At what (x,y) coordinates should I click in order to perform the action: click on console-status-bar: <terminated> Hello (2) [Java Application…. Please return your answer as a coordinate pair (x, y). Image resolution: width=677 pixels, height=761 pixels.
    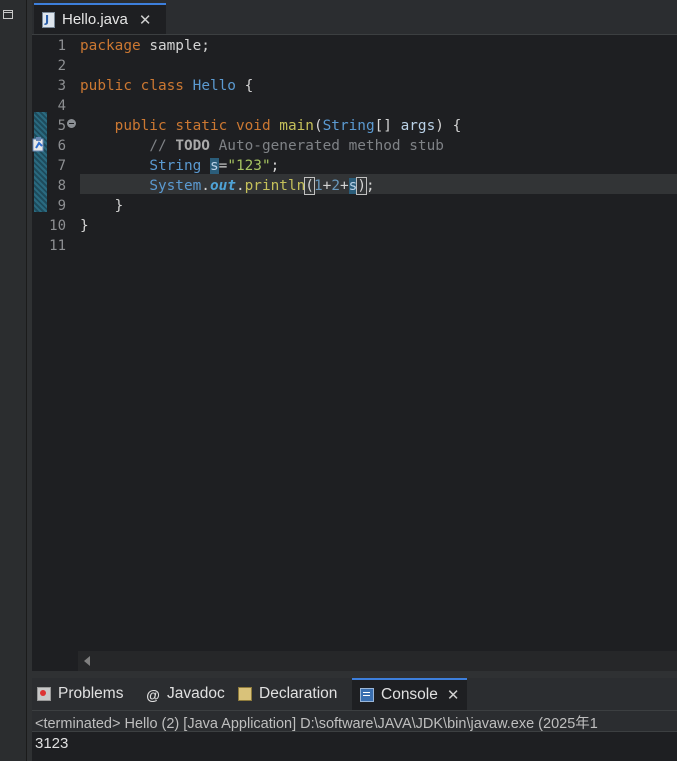
    Looking at the image, I should click on (354, 721).